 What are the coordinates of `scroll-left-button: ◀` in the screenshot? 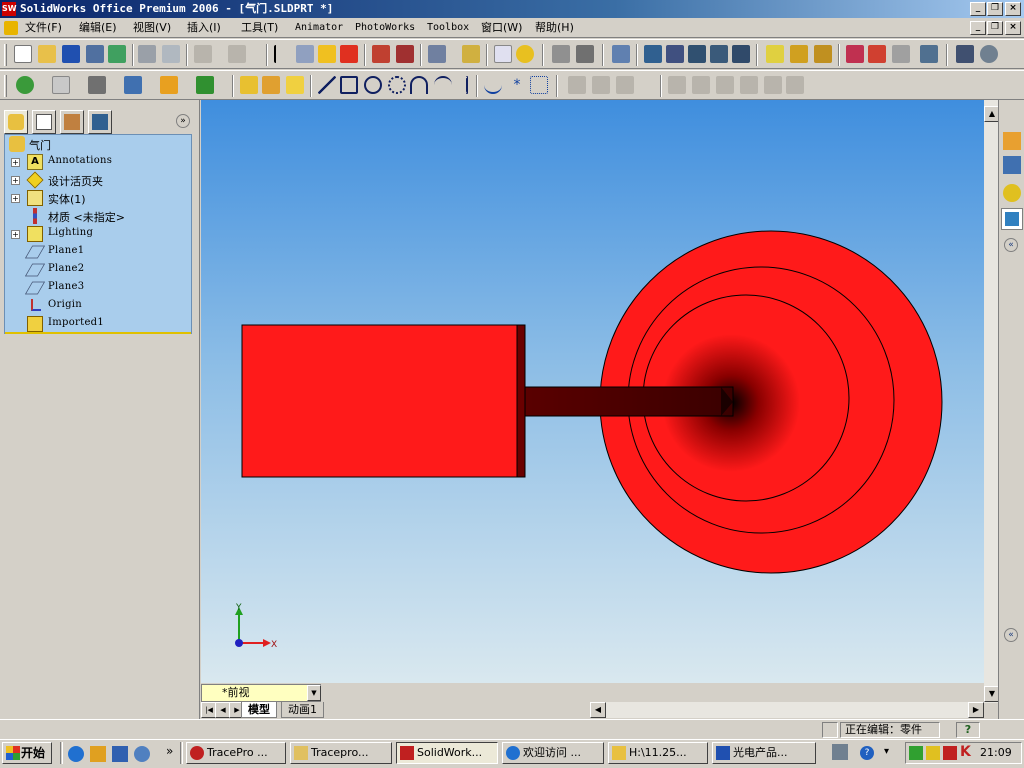 It's located at (598, 710).